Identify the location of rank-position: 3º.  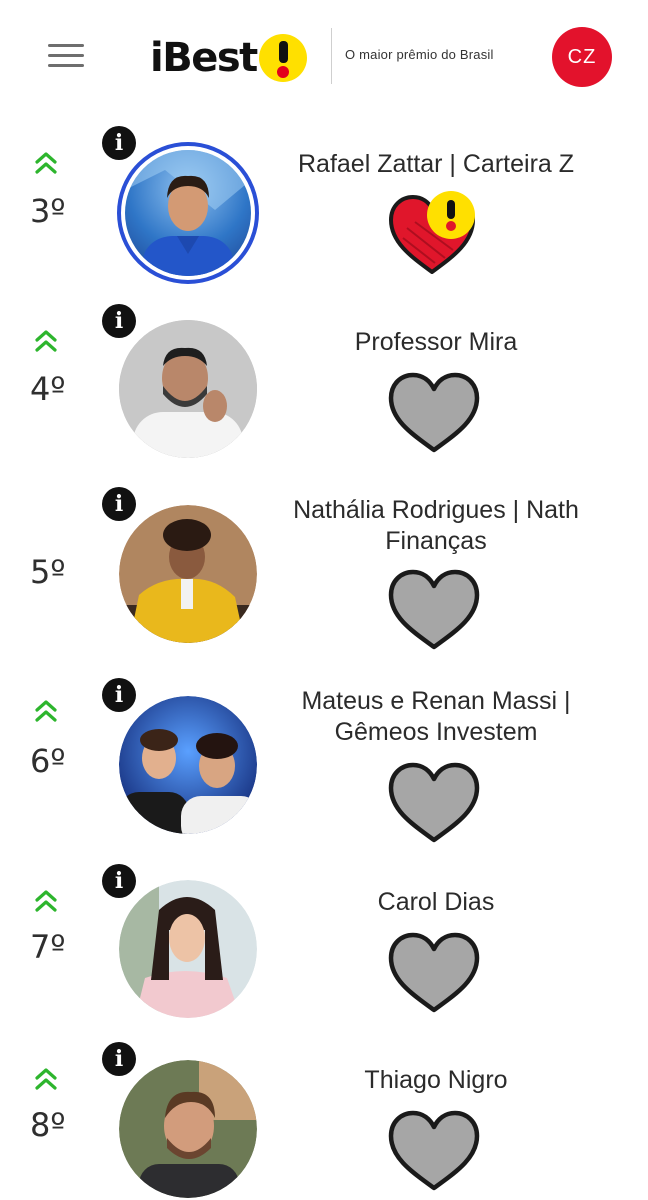
(48, 211).